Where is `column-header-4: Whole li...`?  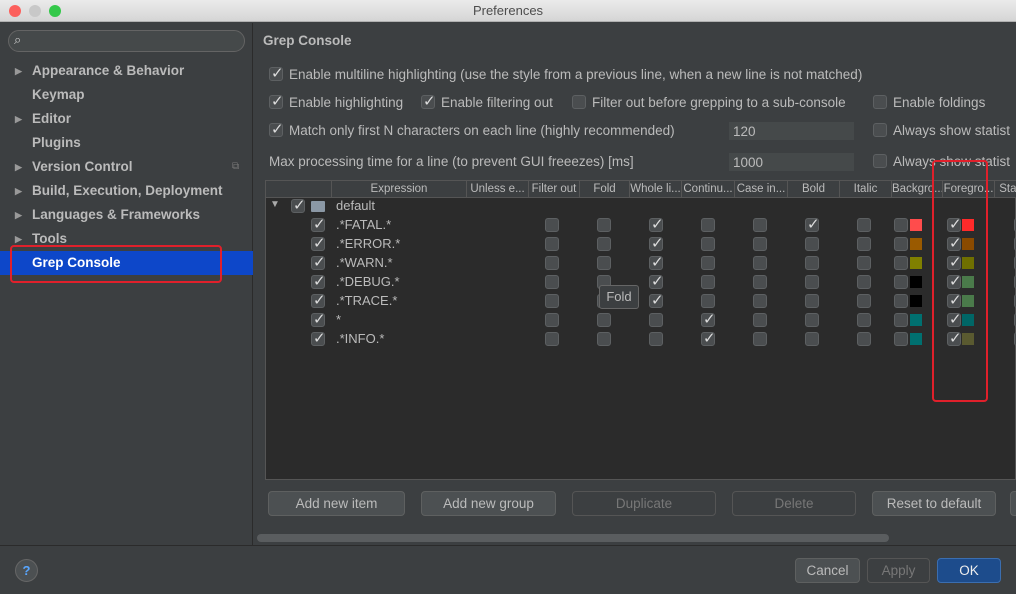
column-header-4: Whole li... is located at coordinates (655, 189).